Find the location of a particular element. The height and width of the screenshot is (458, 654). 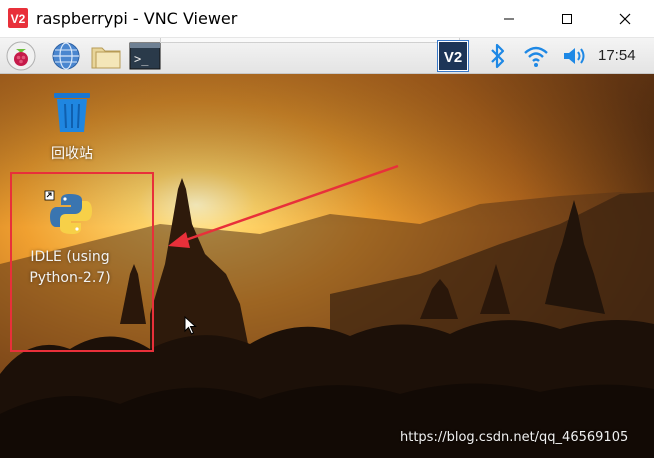

trash-icon is located at coordinates (72, 112).